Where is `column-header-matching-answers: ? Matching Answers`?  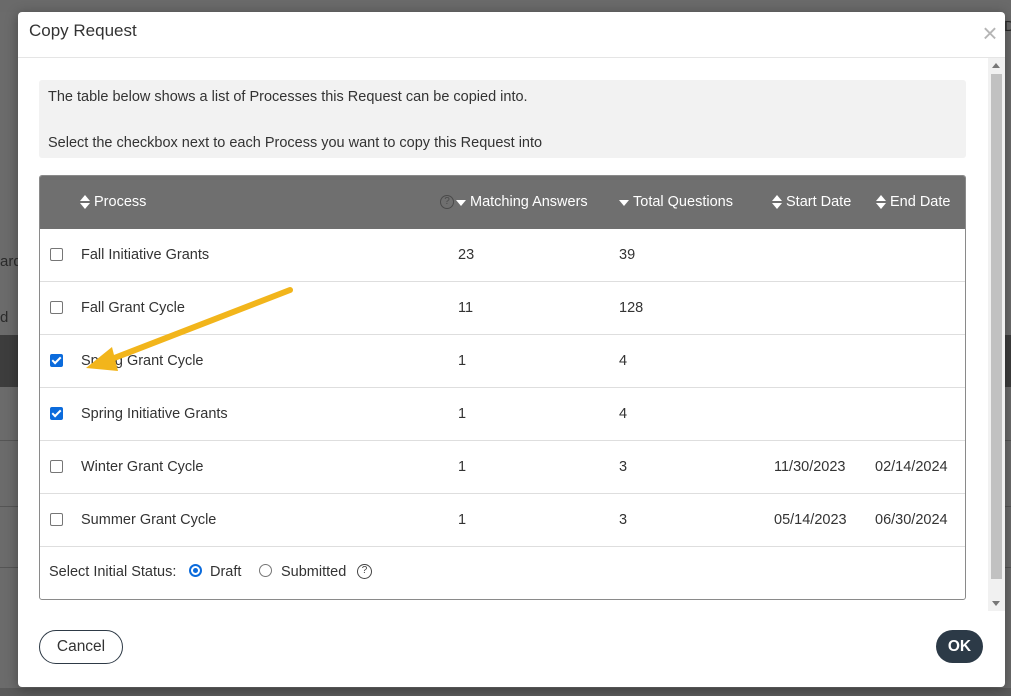 column-header-matching-answers: ? Matching Answers is located at coordinates (514, 202).